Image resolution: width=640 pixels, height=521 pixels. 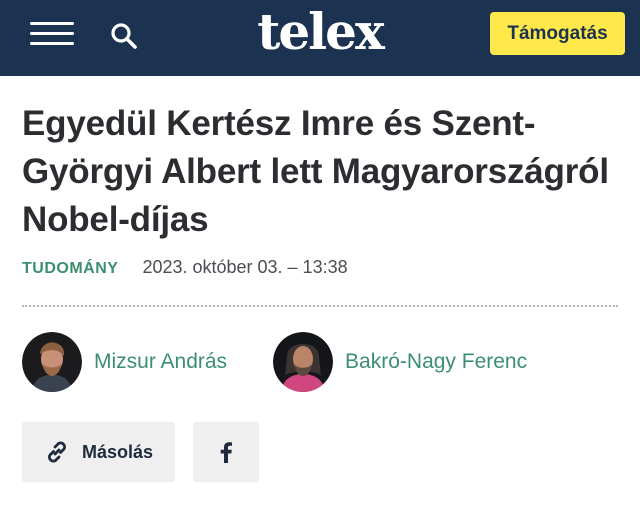 I want to click on author-mizsur: Mizsur András, so click(x=124, y=362).